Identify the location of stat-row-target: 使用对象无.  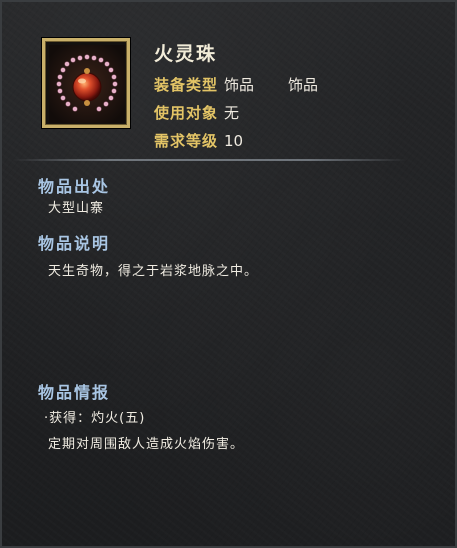
(196, 113).